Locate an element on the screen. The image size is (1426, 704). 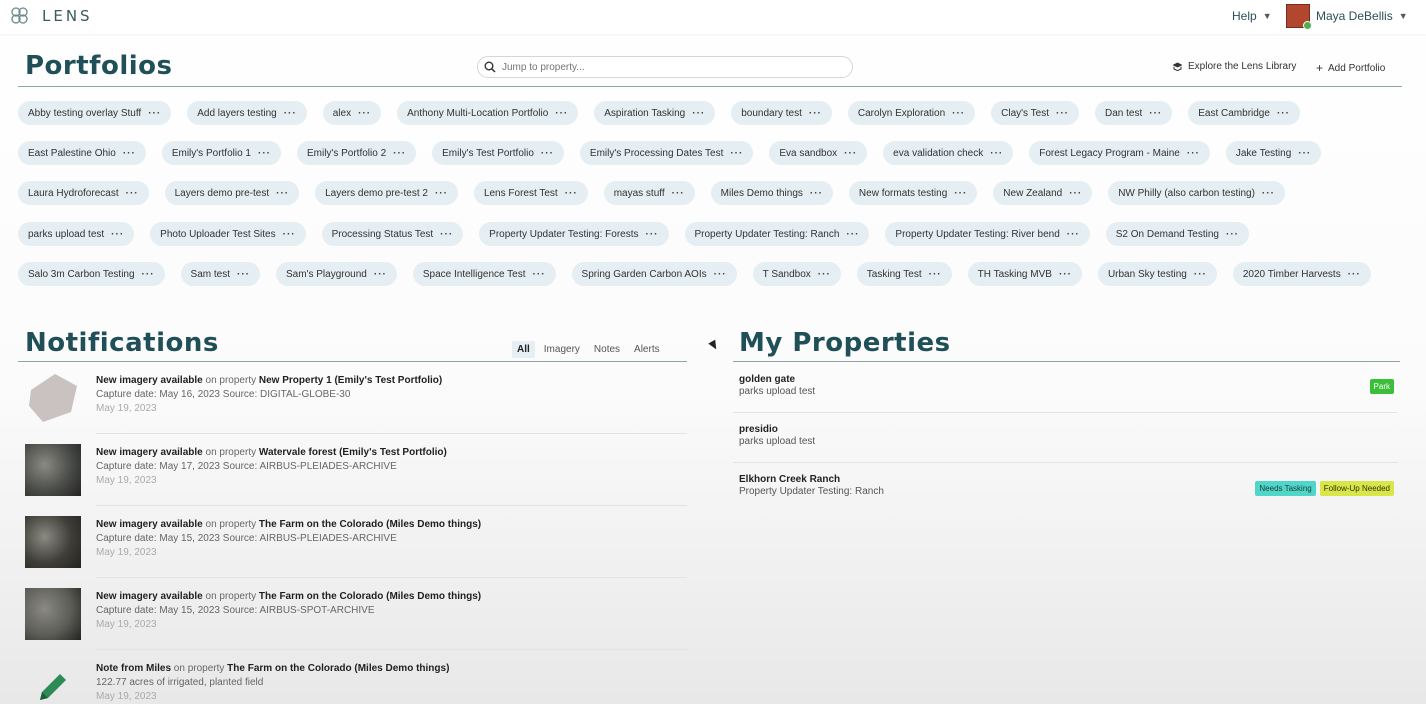
portfolio-chip: Property Updater Testing: Ranch ··· is located at coordinates (777, 234).